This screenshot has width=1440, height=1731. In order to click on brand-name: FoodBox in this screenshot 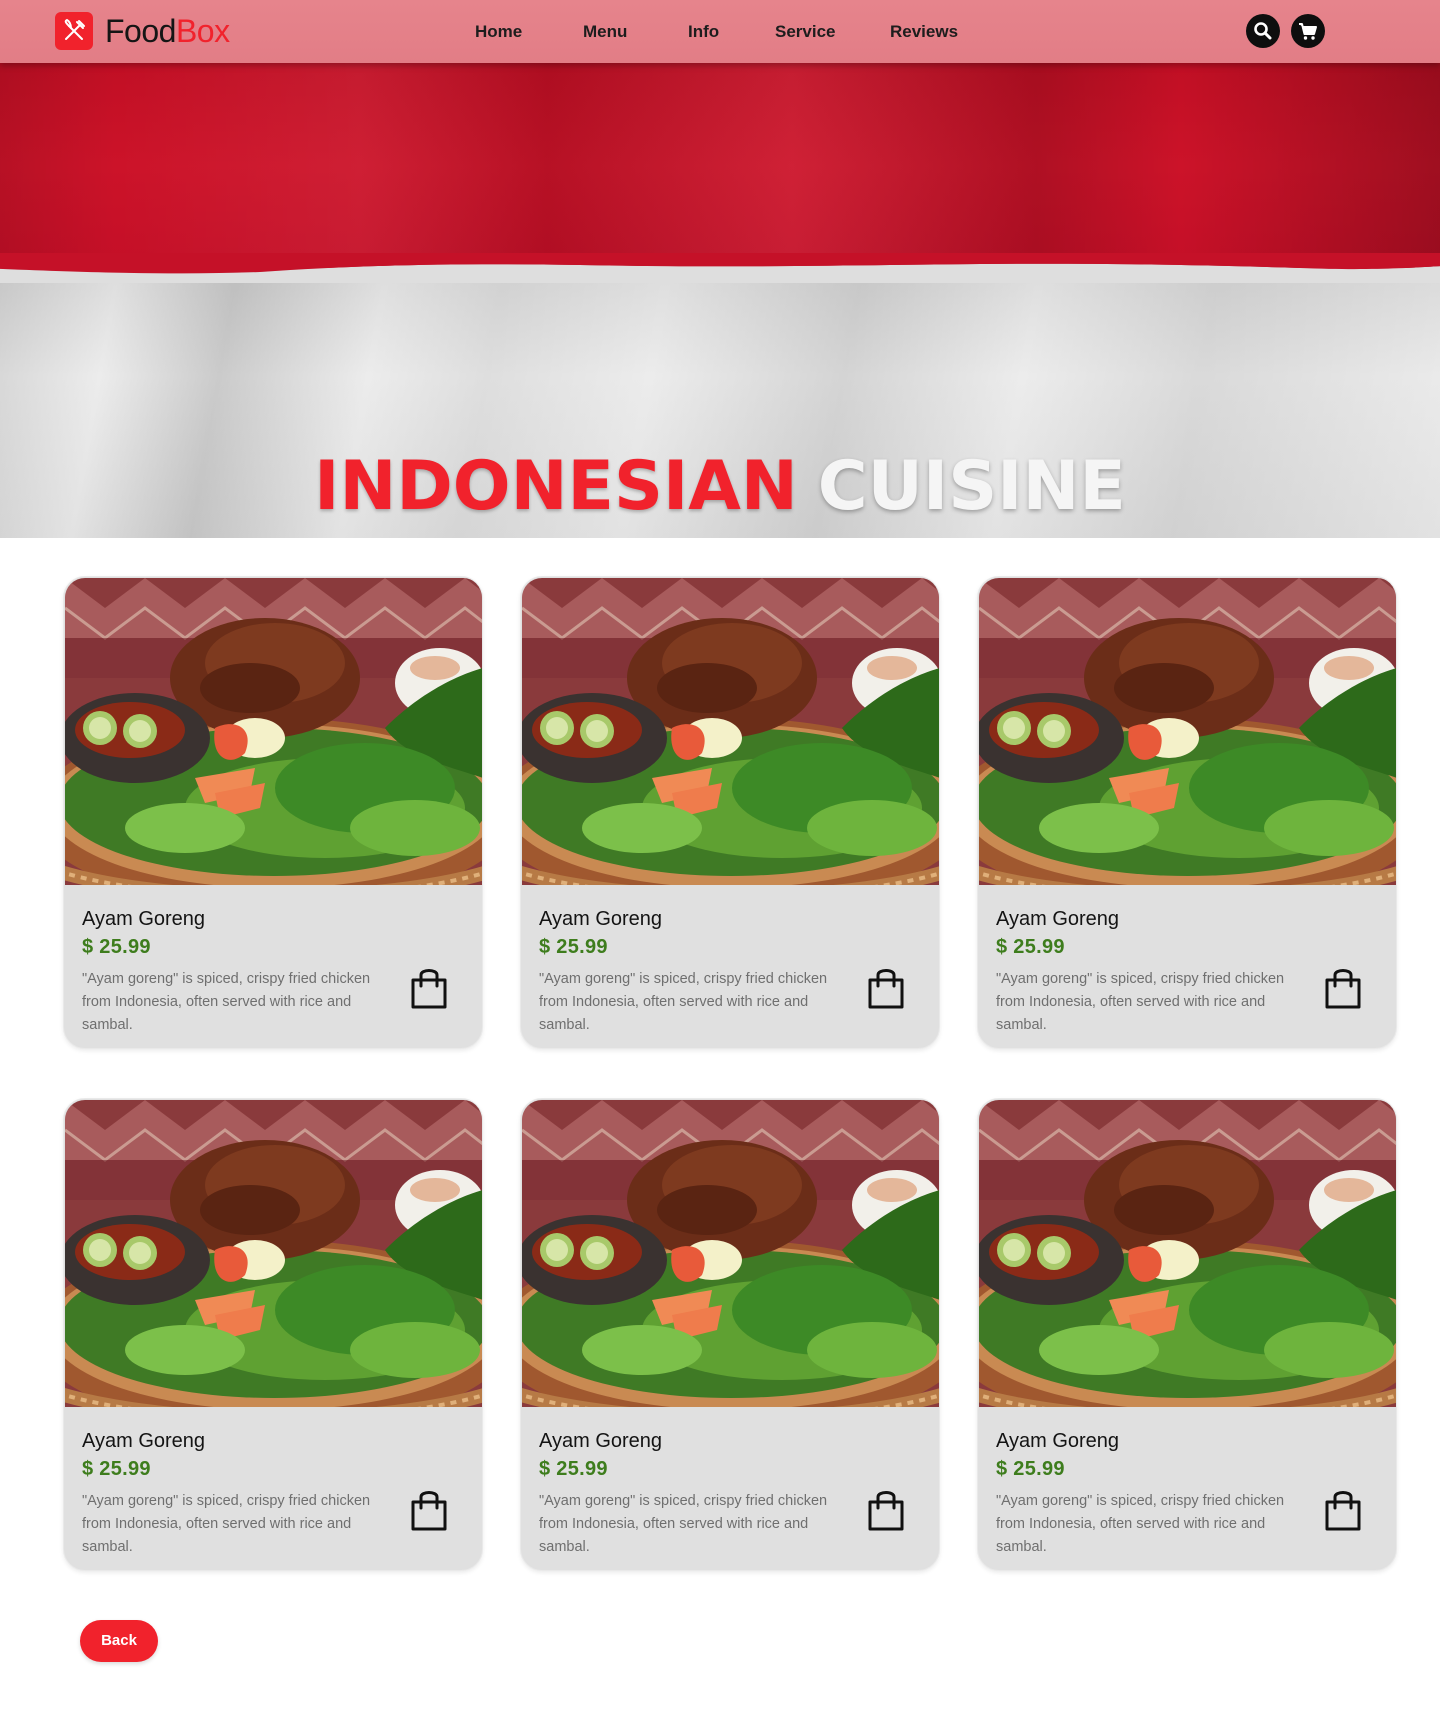, I will do `click(167, 31)`.